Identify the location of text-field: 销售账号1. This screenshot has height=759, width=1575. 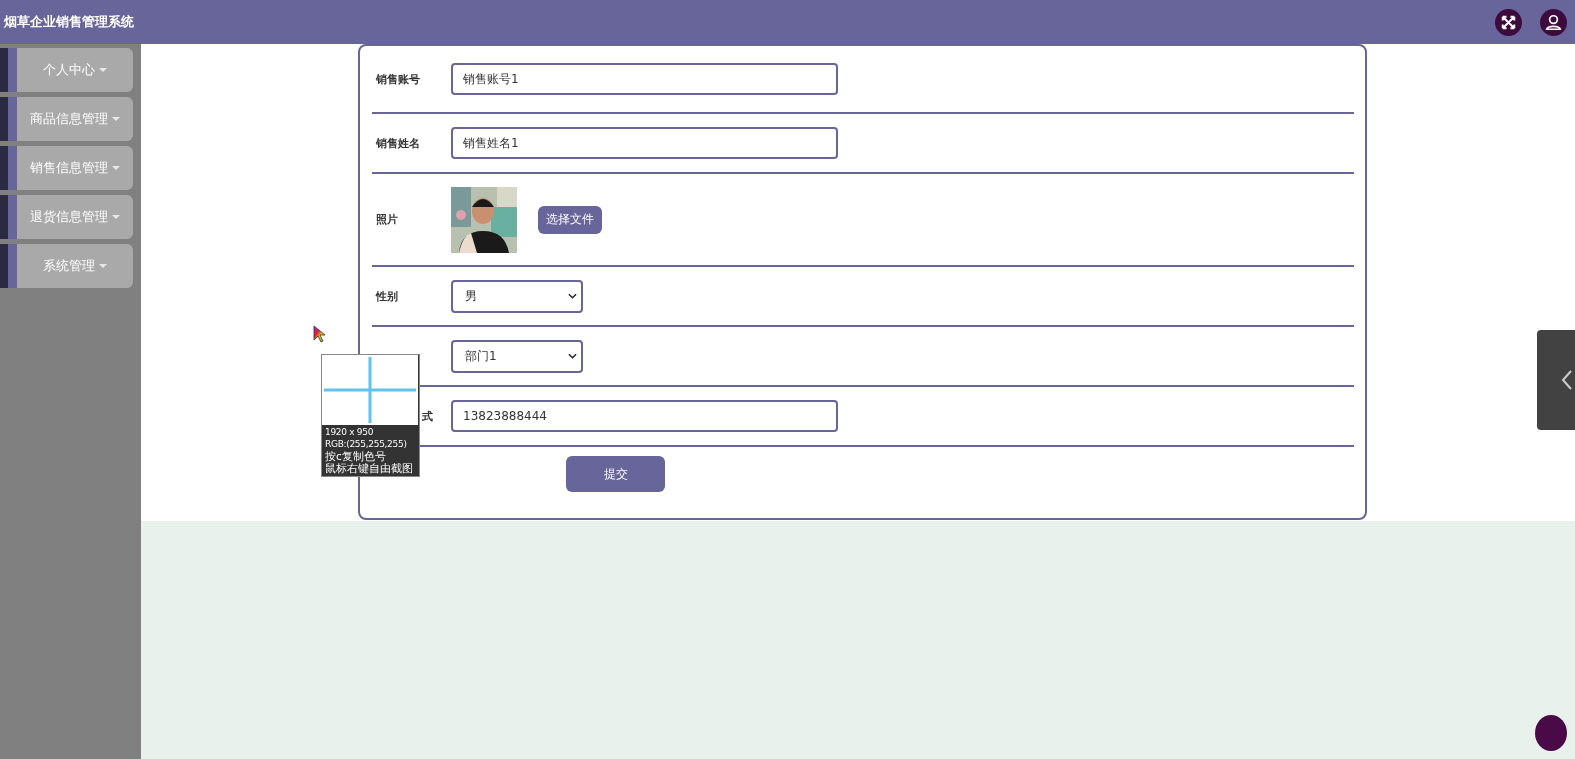
(644, 79).